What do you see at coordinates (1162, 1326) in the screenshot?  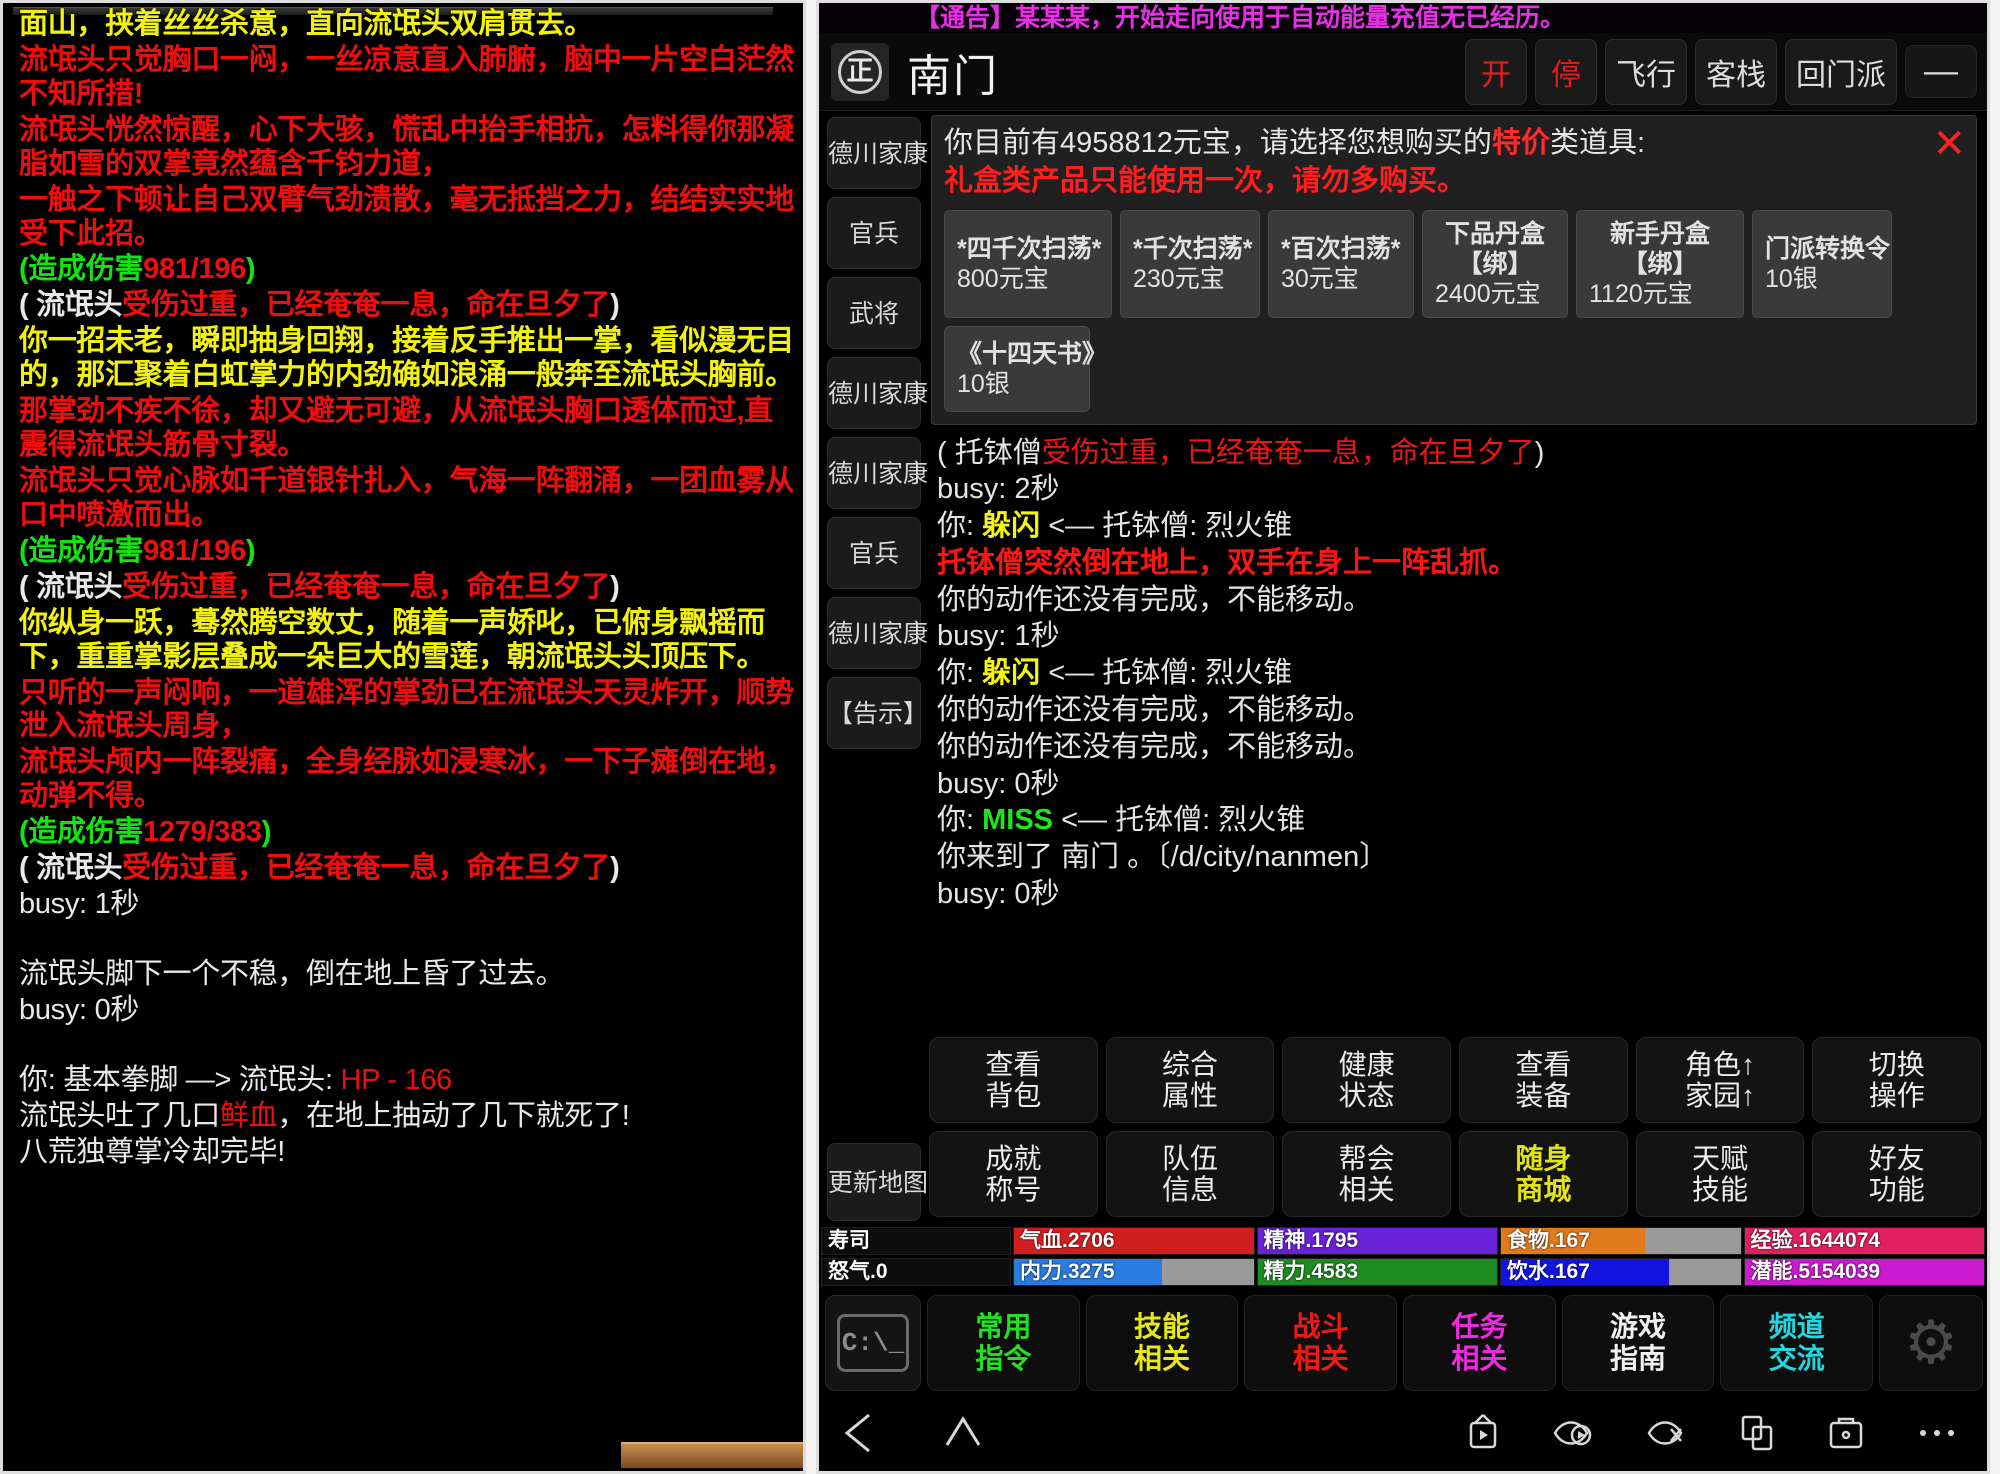 I see `command-tab-line1: 技能` at bounding box center [1162, 1326].